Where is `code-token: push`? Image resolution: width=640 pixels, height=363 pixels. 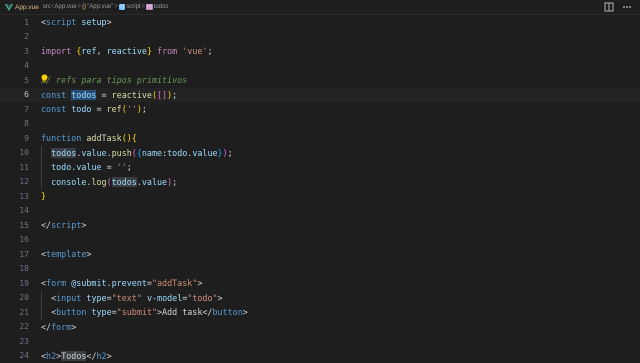 code-token: push is located at coordinates (122, 153).